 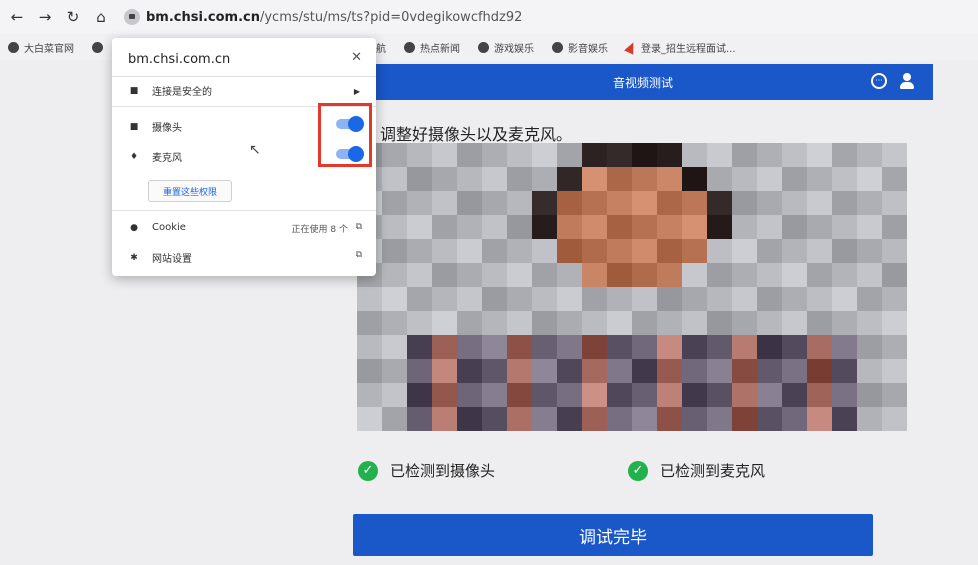 I want to click on bookmark-item: 热点新闻, so click(x=432, y=47).